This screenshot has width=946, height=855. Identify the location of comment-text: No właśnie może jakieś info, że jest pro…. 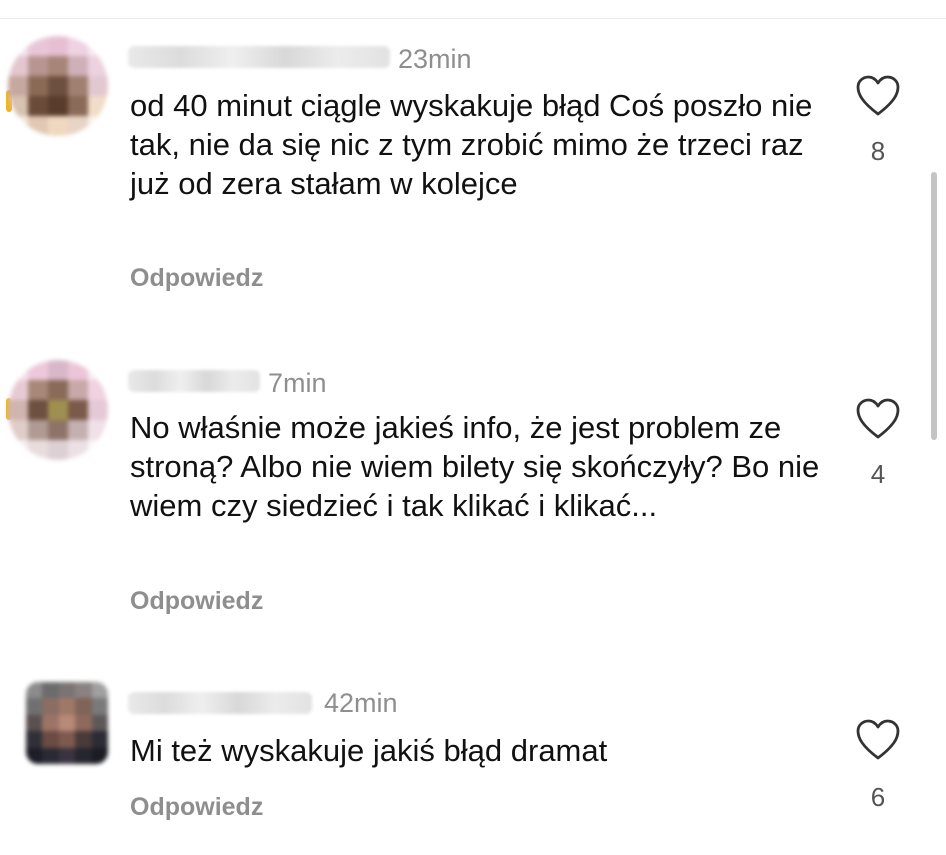
(475, 466).